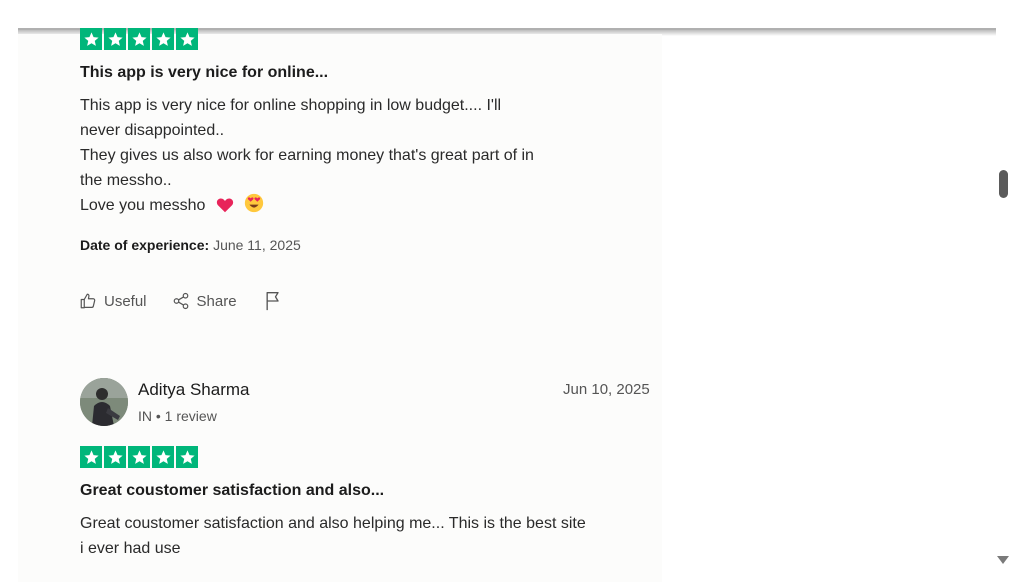  What do you see at coordinates (257, 245) in the screenshot?
I see `date-of-experience-value: June 11, 2025` at bounding box center [257, 245].